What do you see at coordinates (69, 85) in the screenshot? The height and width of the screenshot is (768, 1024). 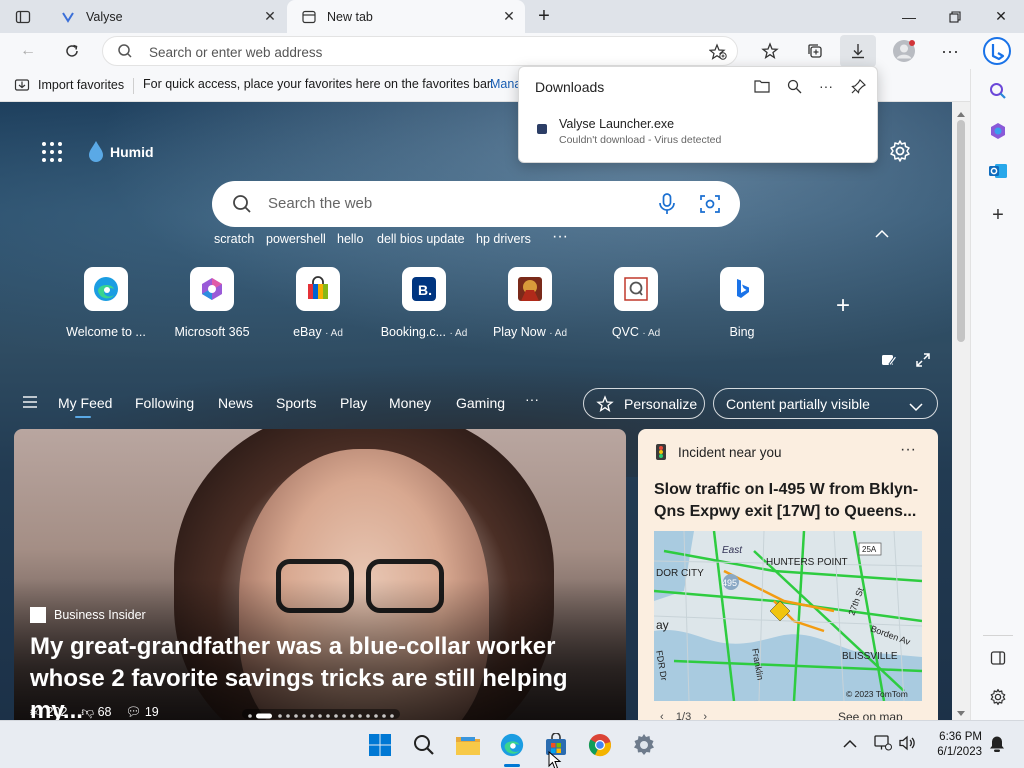 I see `import-favorites-button: Import favorites` at bounding box center [69, 85].